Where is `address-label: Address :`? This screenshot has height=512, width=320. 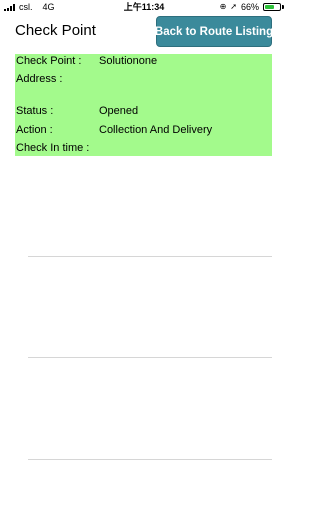
address-label: Address : is located at coordinates (39, 79).